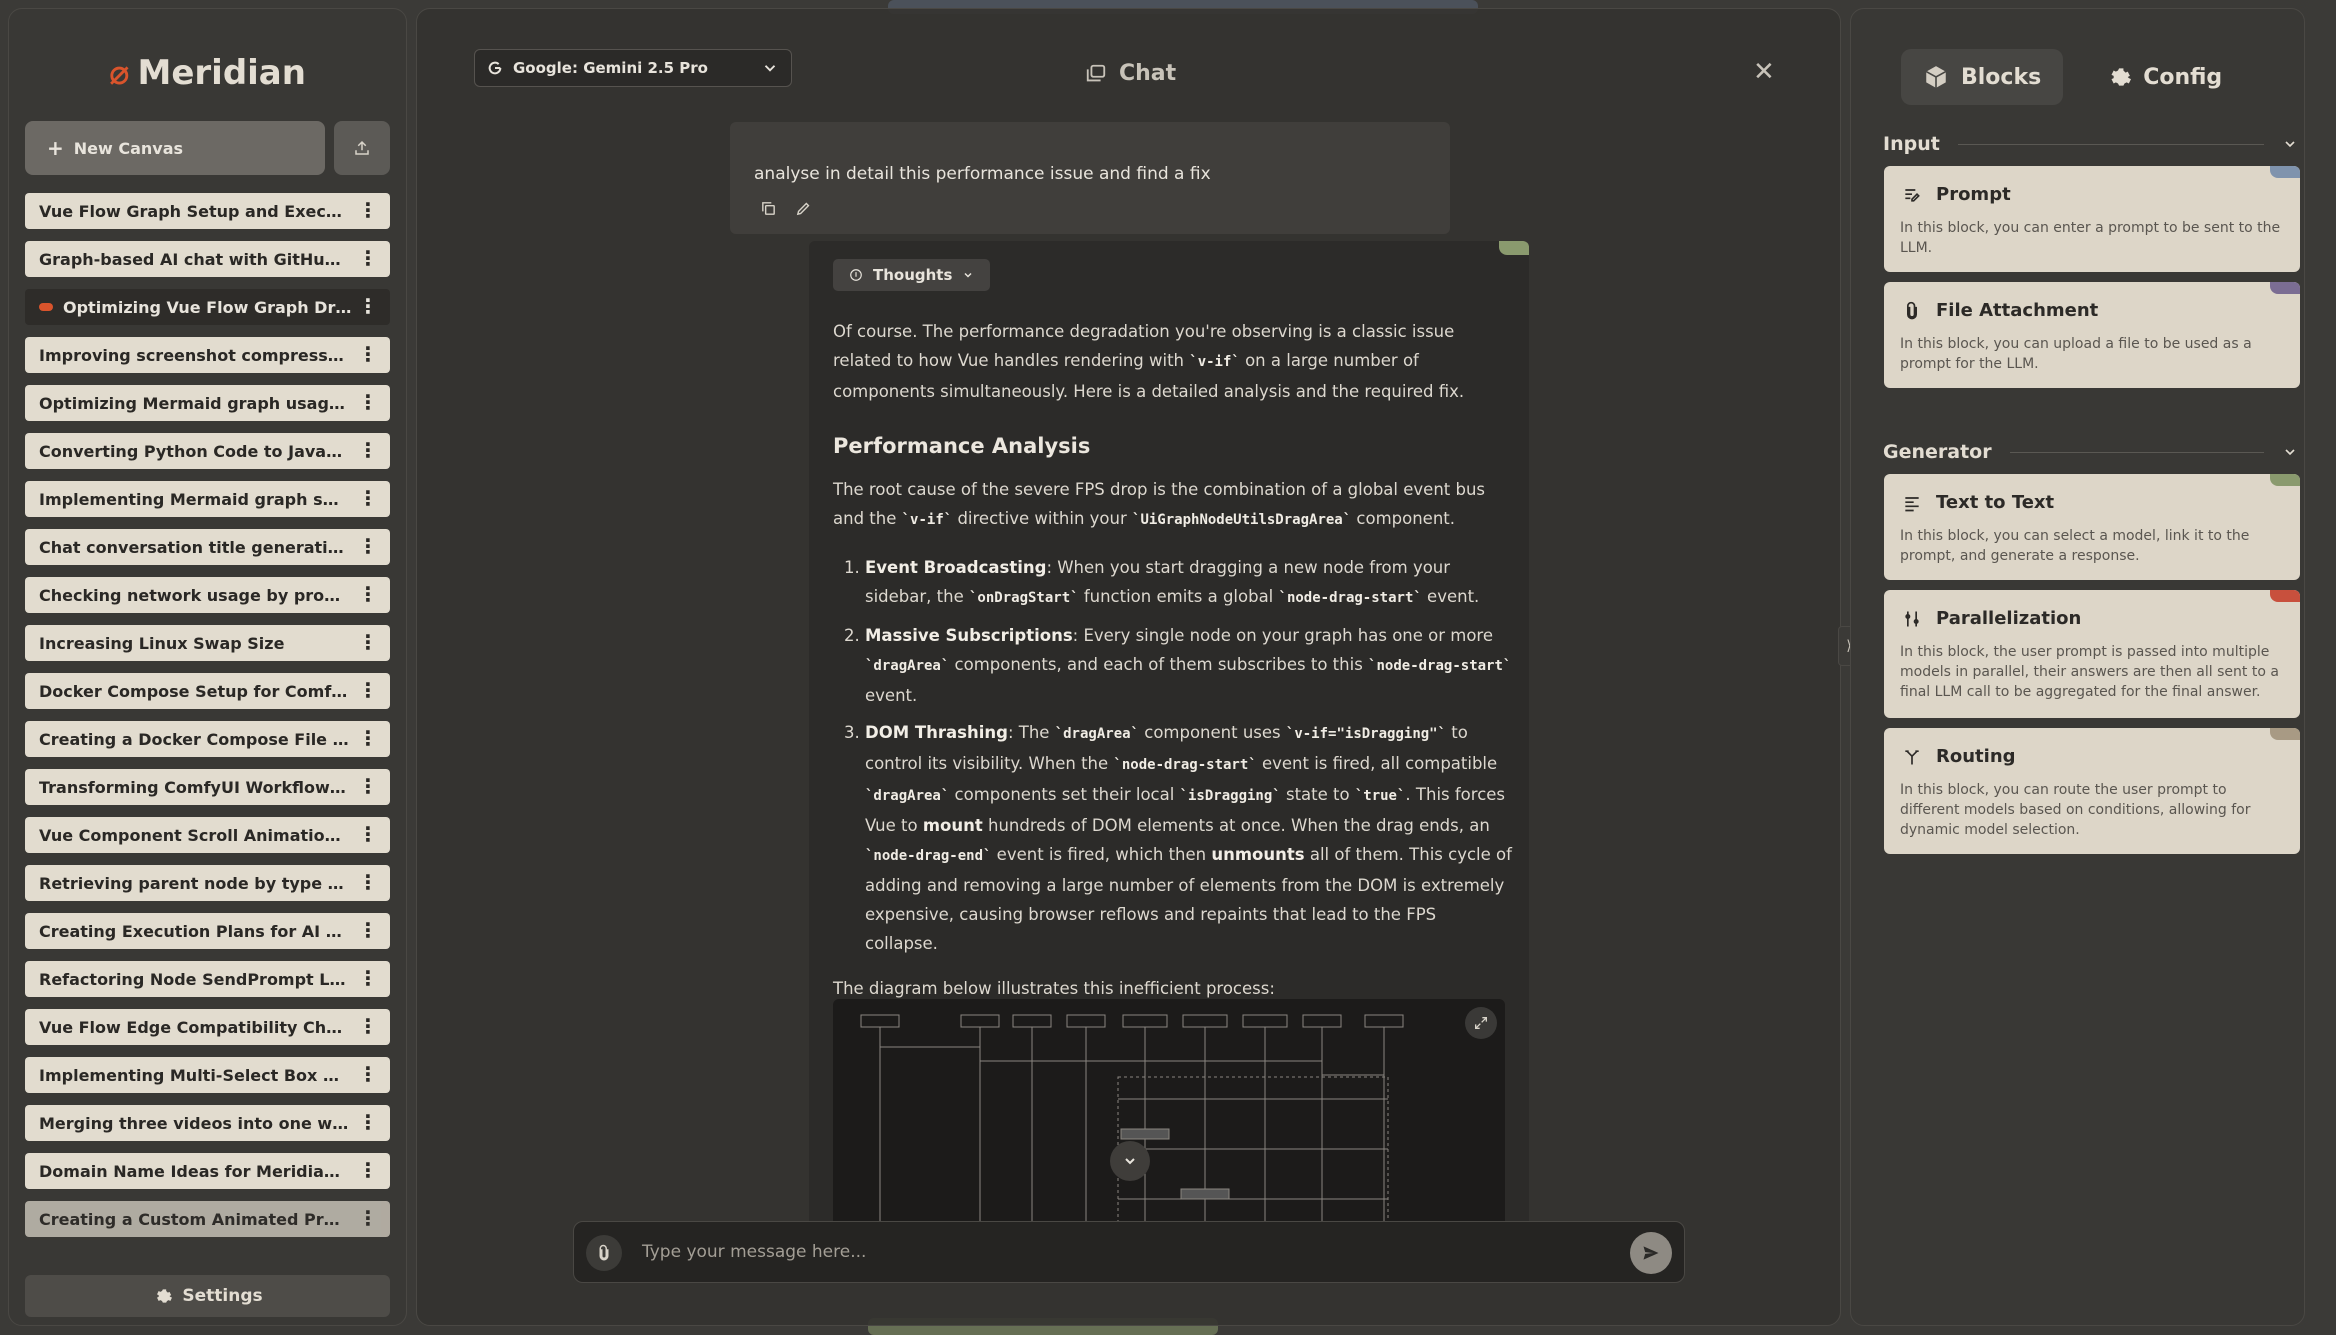 Image resolution: width=2336 pixels, height=1335 pixels. Describe the element at coordinates (221, 73) in the screenshot. I see `logo-text: Meridian` at that location.